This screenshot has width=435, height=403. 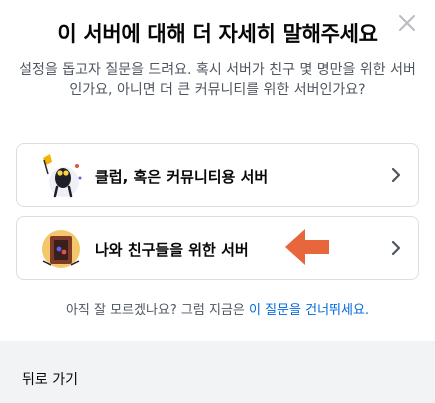 What do you see at coordinates (307, 247) in the screenshot?
I see `annotation-arrow-icon` at bounding box center [307, 247].